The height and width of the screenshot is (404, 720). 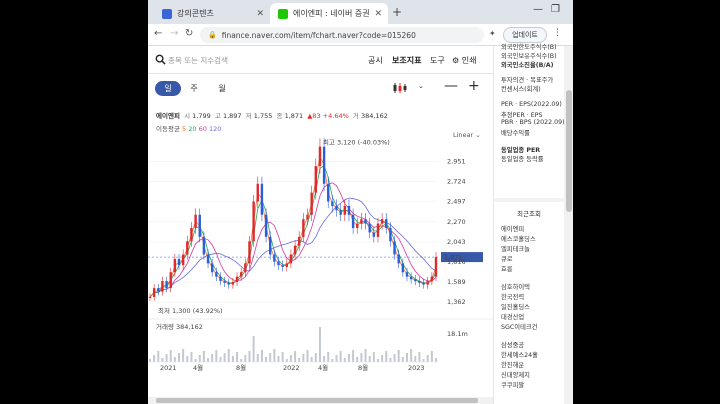 I want to click on extension-icon: ✦, so click(x=492, y=33).